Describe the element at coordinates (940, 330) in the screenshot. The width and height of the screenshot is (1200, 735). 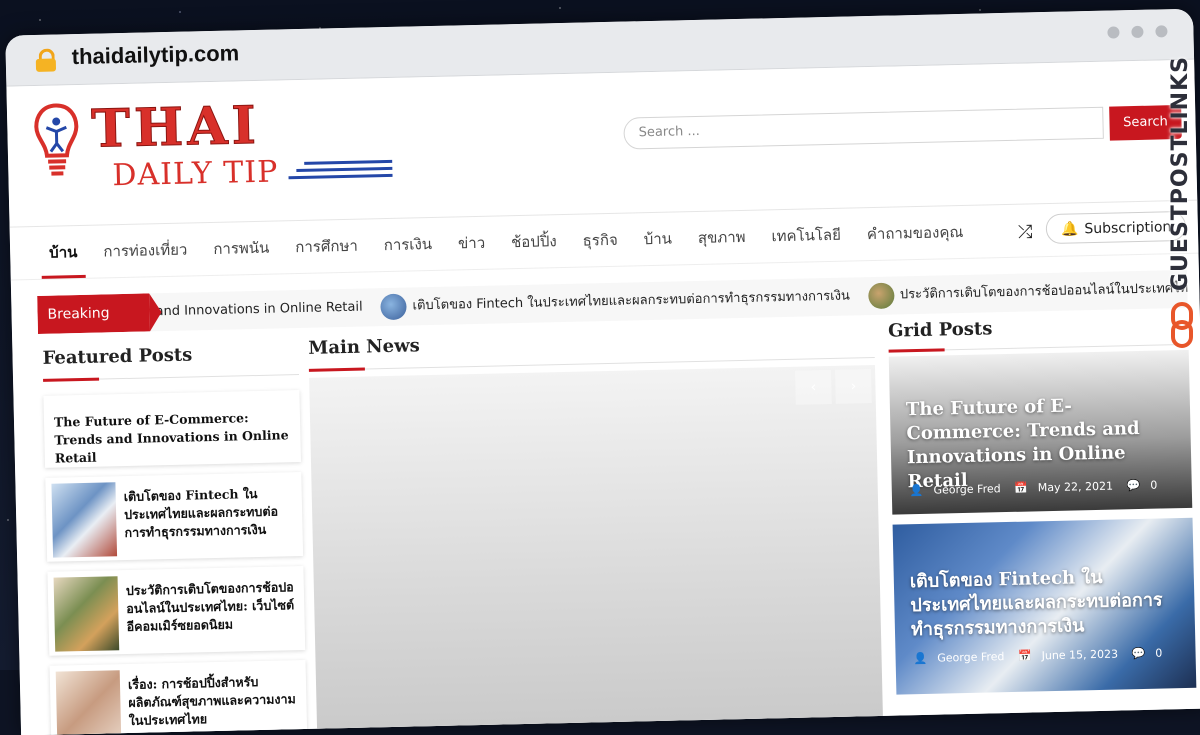
I see `grid-posts-heading: Grid Posts` at that location.